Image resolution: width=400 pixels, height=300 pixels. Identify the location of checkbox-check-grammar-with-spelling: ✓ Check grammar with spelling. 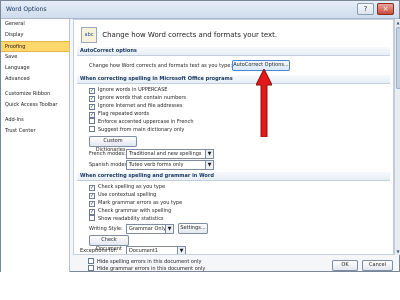
(130, 211).